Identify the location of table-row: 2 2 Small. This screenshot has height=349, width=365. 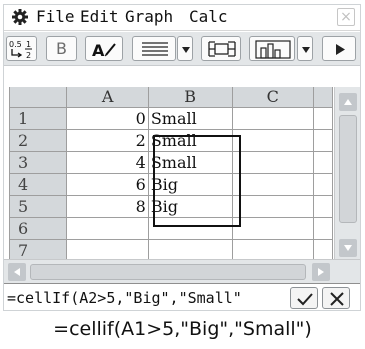
(170, 140).